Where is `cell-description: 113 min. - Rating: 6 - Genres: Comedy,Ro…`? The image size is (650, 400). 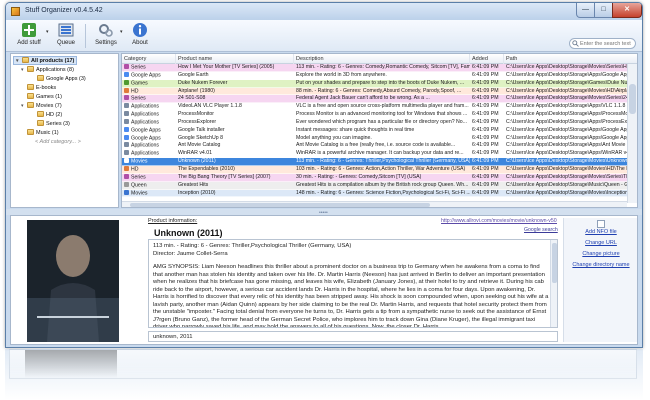 cell-description: 113 min. - Rating: 6 - Genres: Comedy,Ro… is located at coordinates (382, 68).